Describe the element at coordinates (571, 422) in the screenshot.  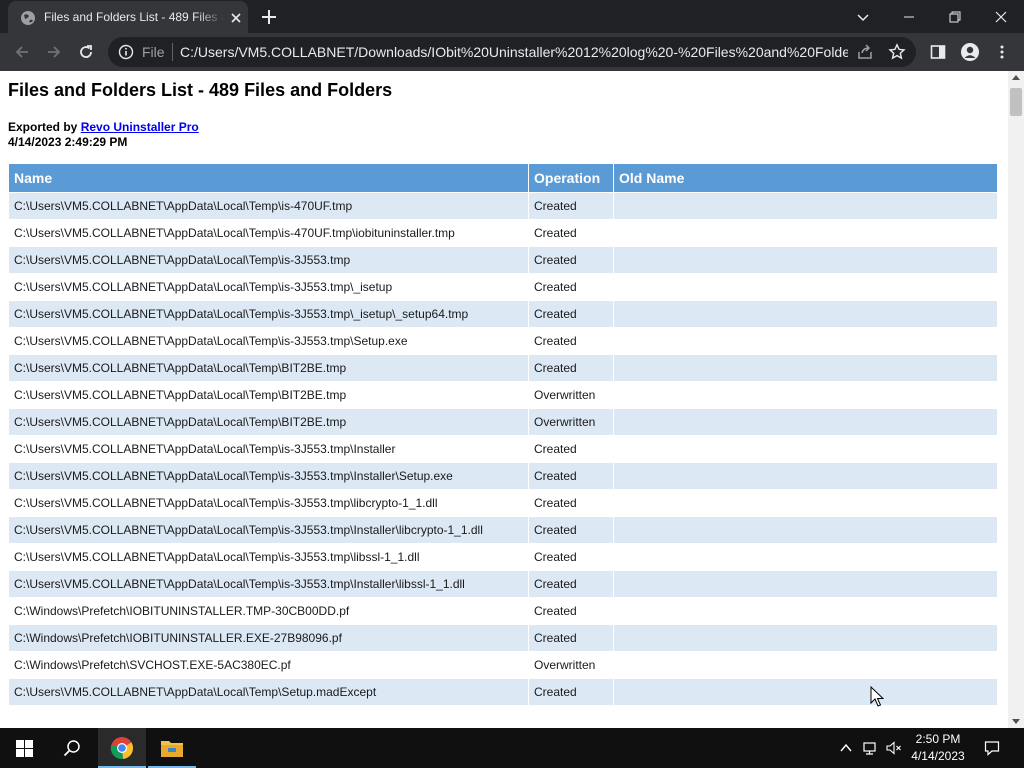
I see `cell-operation: Overwritten` at that location.